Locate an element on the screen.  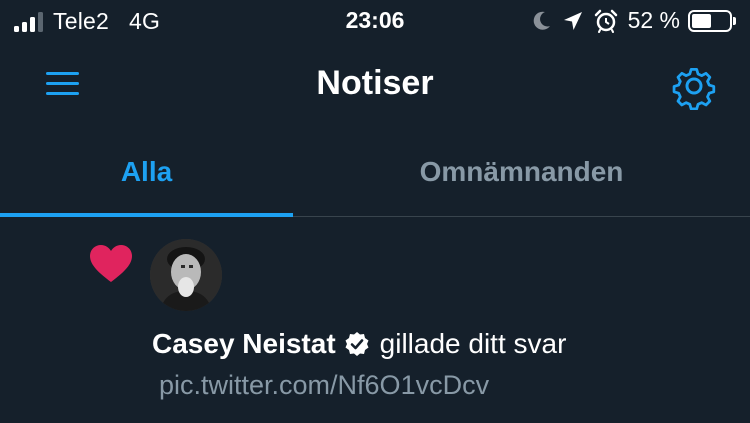
heart-icon is located at coordinates (111, 264).